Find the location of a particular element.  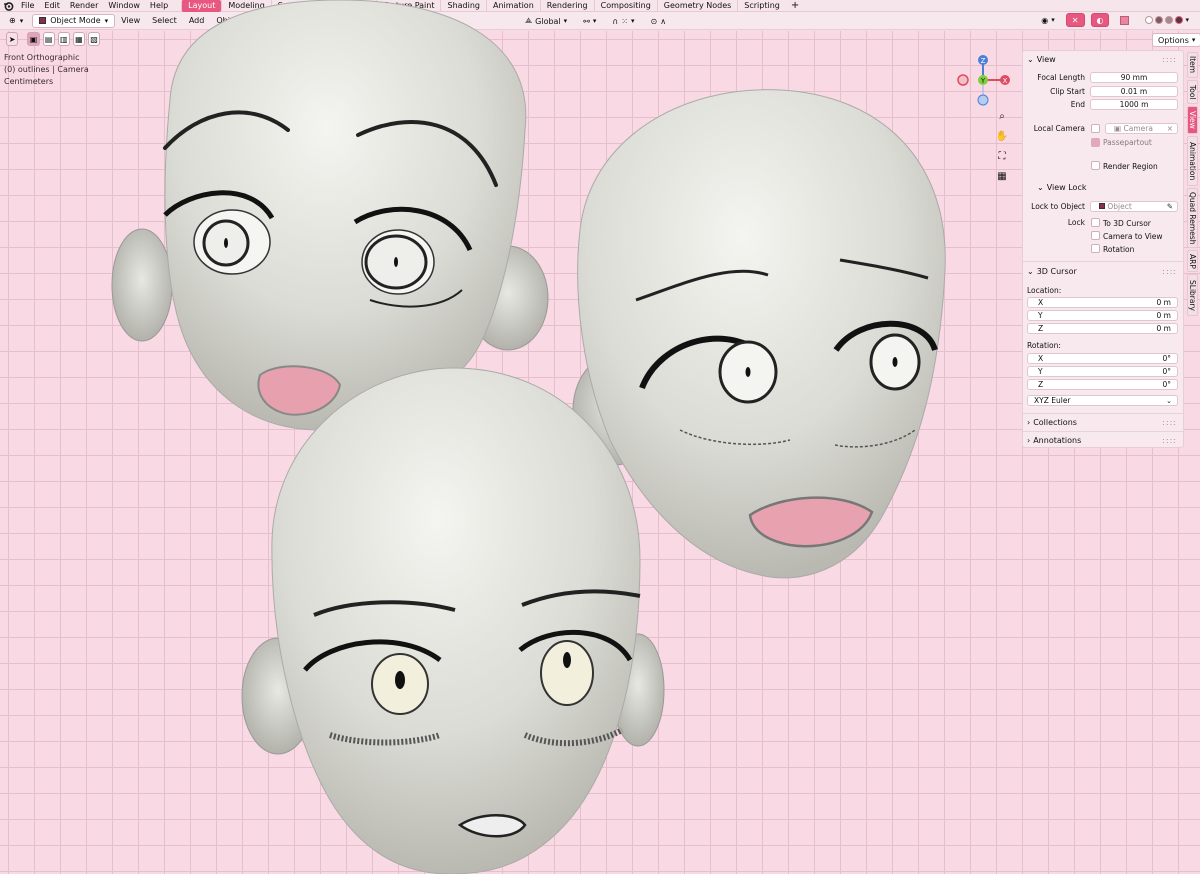

shading-modes: ▾ is located at coordinates (1167, 20).